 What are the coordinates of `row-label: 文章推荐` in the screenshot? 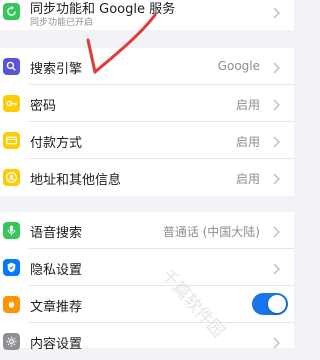 It's located at (56, 307).